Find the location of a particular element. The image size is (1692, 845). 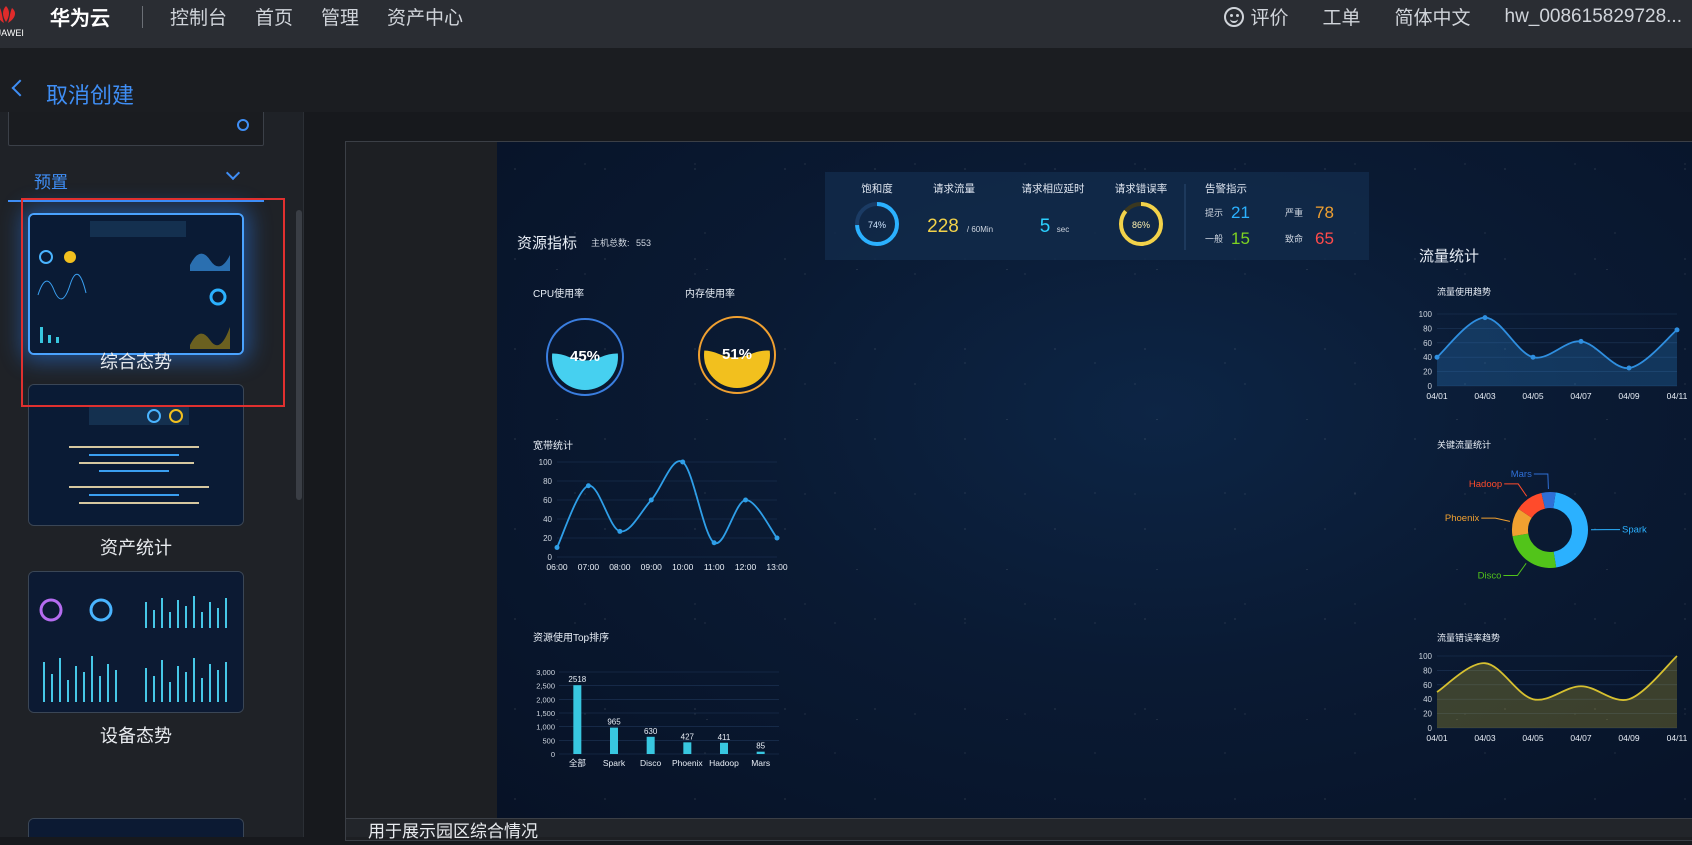

flow-trend-title: 流量使用趋势 is located at coordinates (1464, 291).